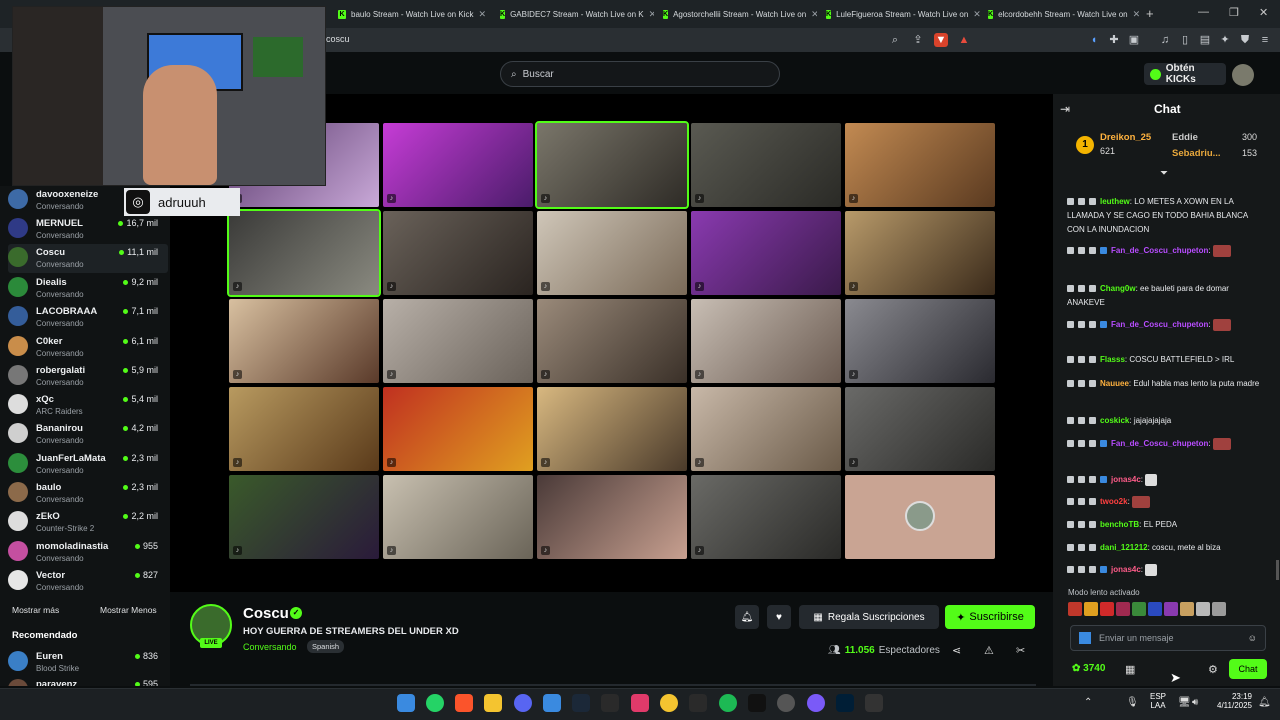 The height and width of the screenshot is (720, 1280). Describe the element at coordinates (1094, 40) in the screenshot. I see `audio-icon: ◖` at that location.